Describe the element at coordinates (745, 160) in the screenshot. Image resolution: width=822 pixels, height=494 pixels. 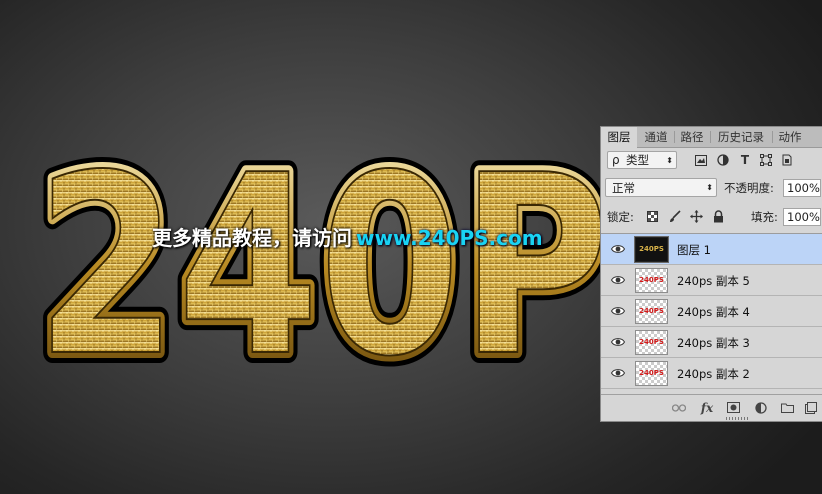
I see `text-filter-icon: T` at that location.